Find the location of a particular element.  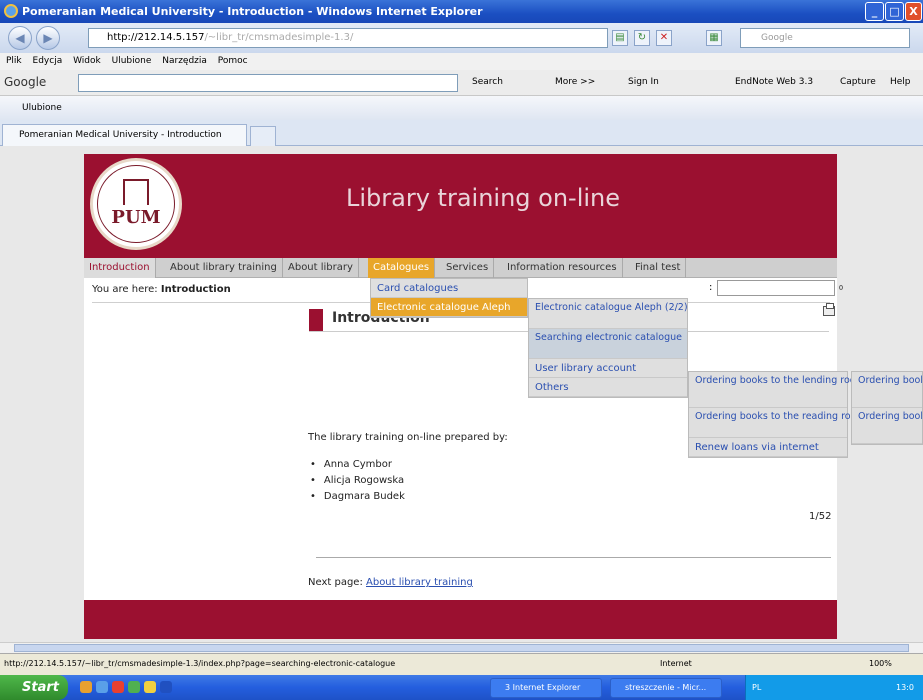

scrollbar-thumb is located at coordinates (461, 648).